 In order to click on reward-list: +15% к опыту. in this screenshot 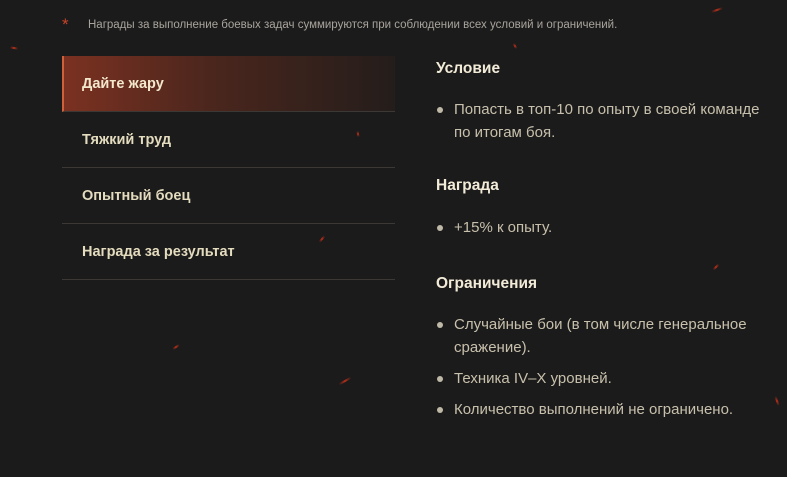, I will do `click(606, 227)`.